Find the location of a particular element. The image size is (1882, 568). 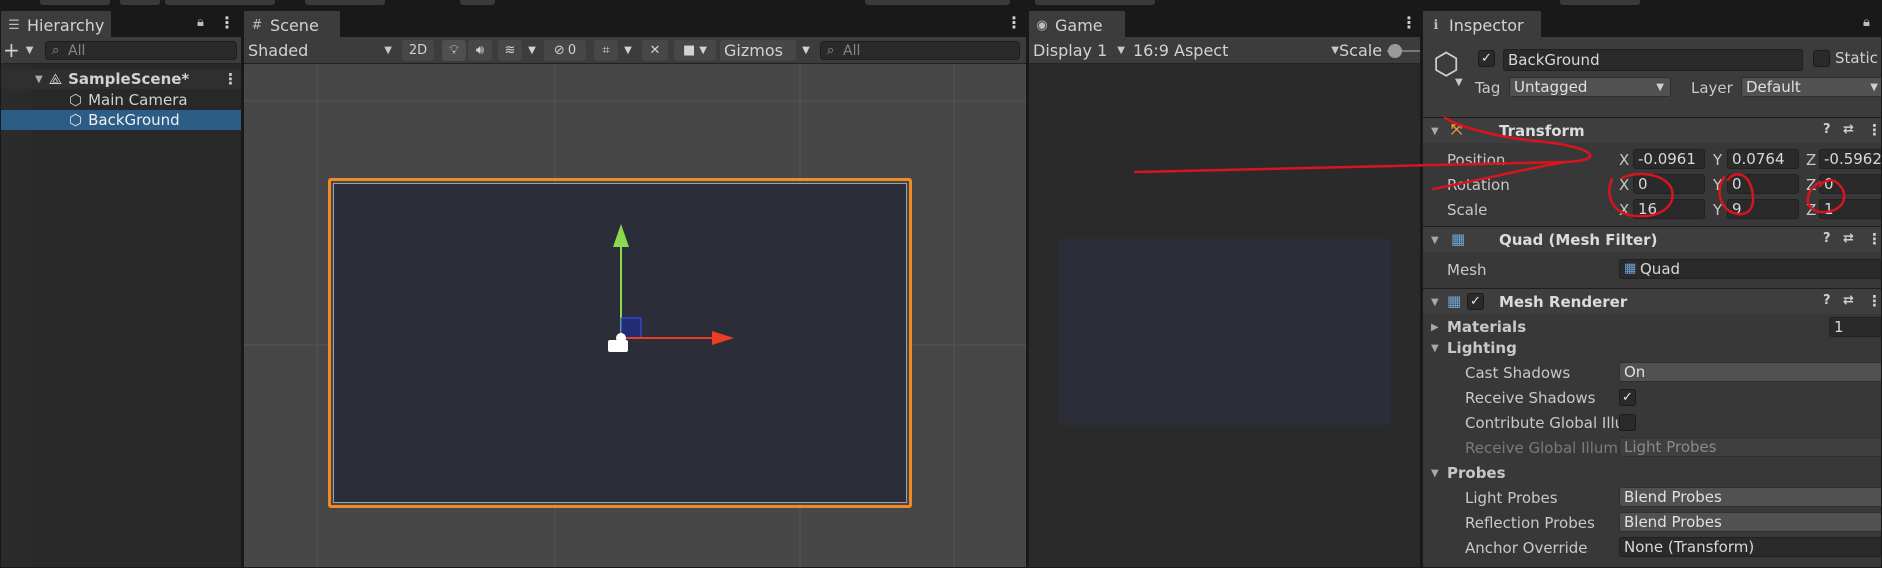

hierarchy-search-input: ⌕ All is located at coordinates (141, 50).